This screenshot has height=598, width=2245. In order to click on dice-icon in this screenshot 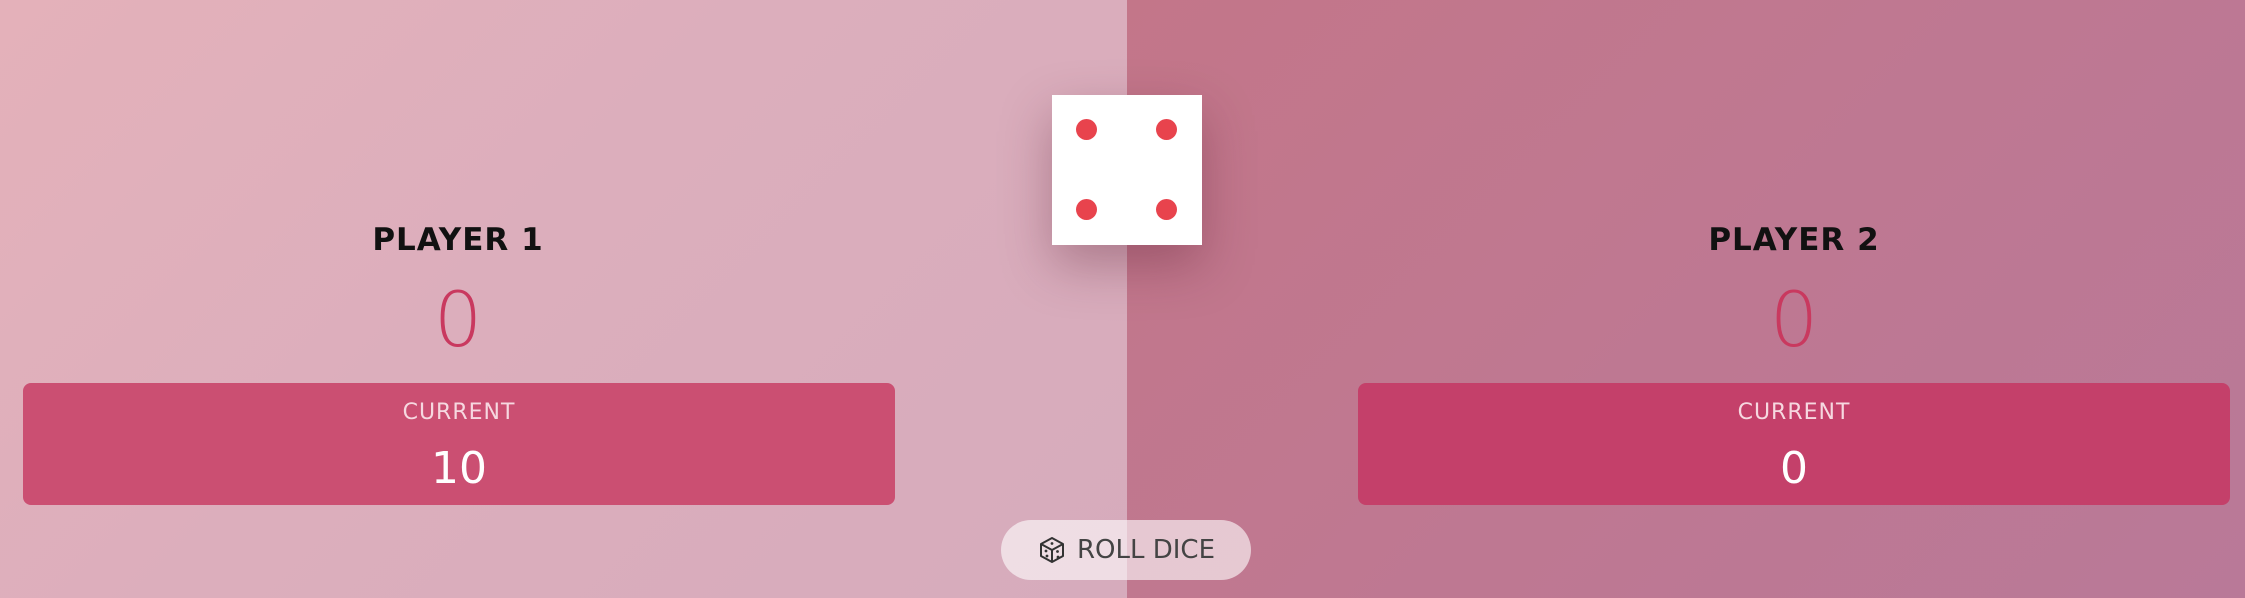, I will do `click(1052, 550)`.